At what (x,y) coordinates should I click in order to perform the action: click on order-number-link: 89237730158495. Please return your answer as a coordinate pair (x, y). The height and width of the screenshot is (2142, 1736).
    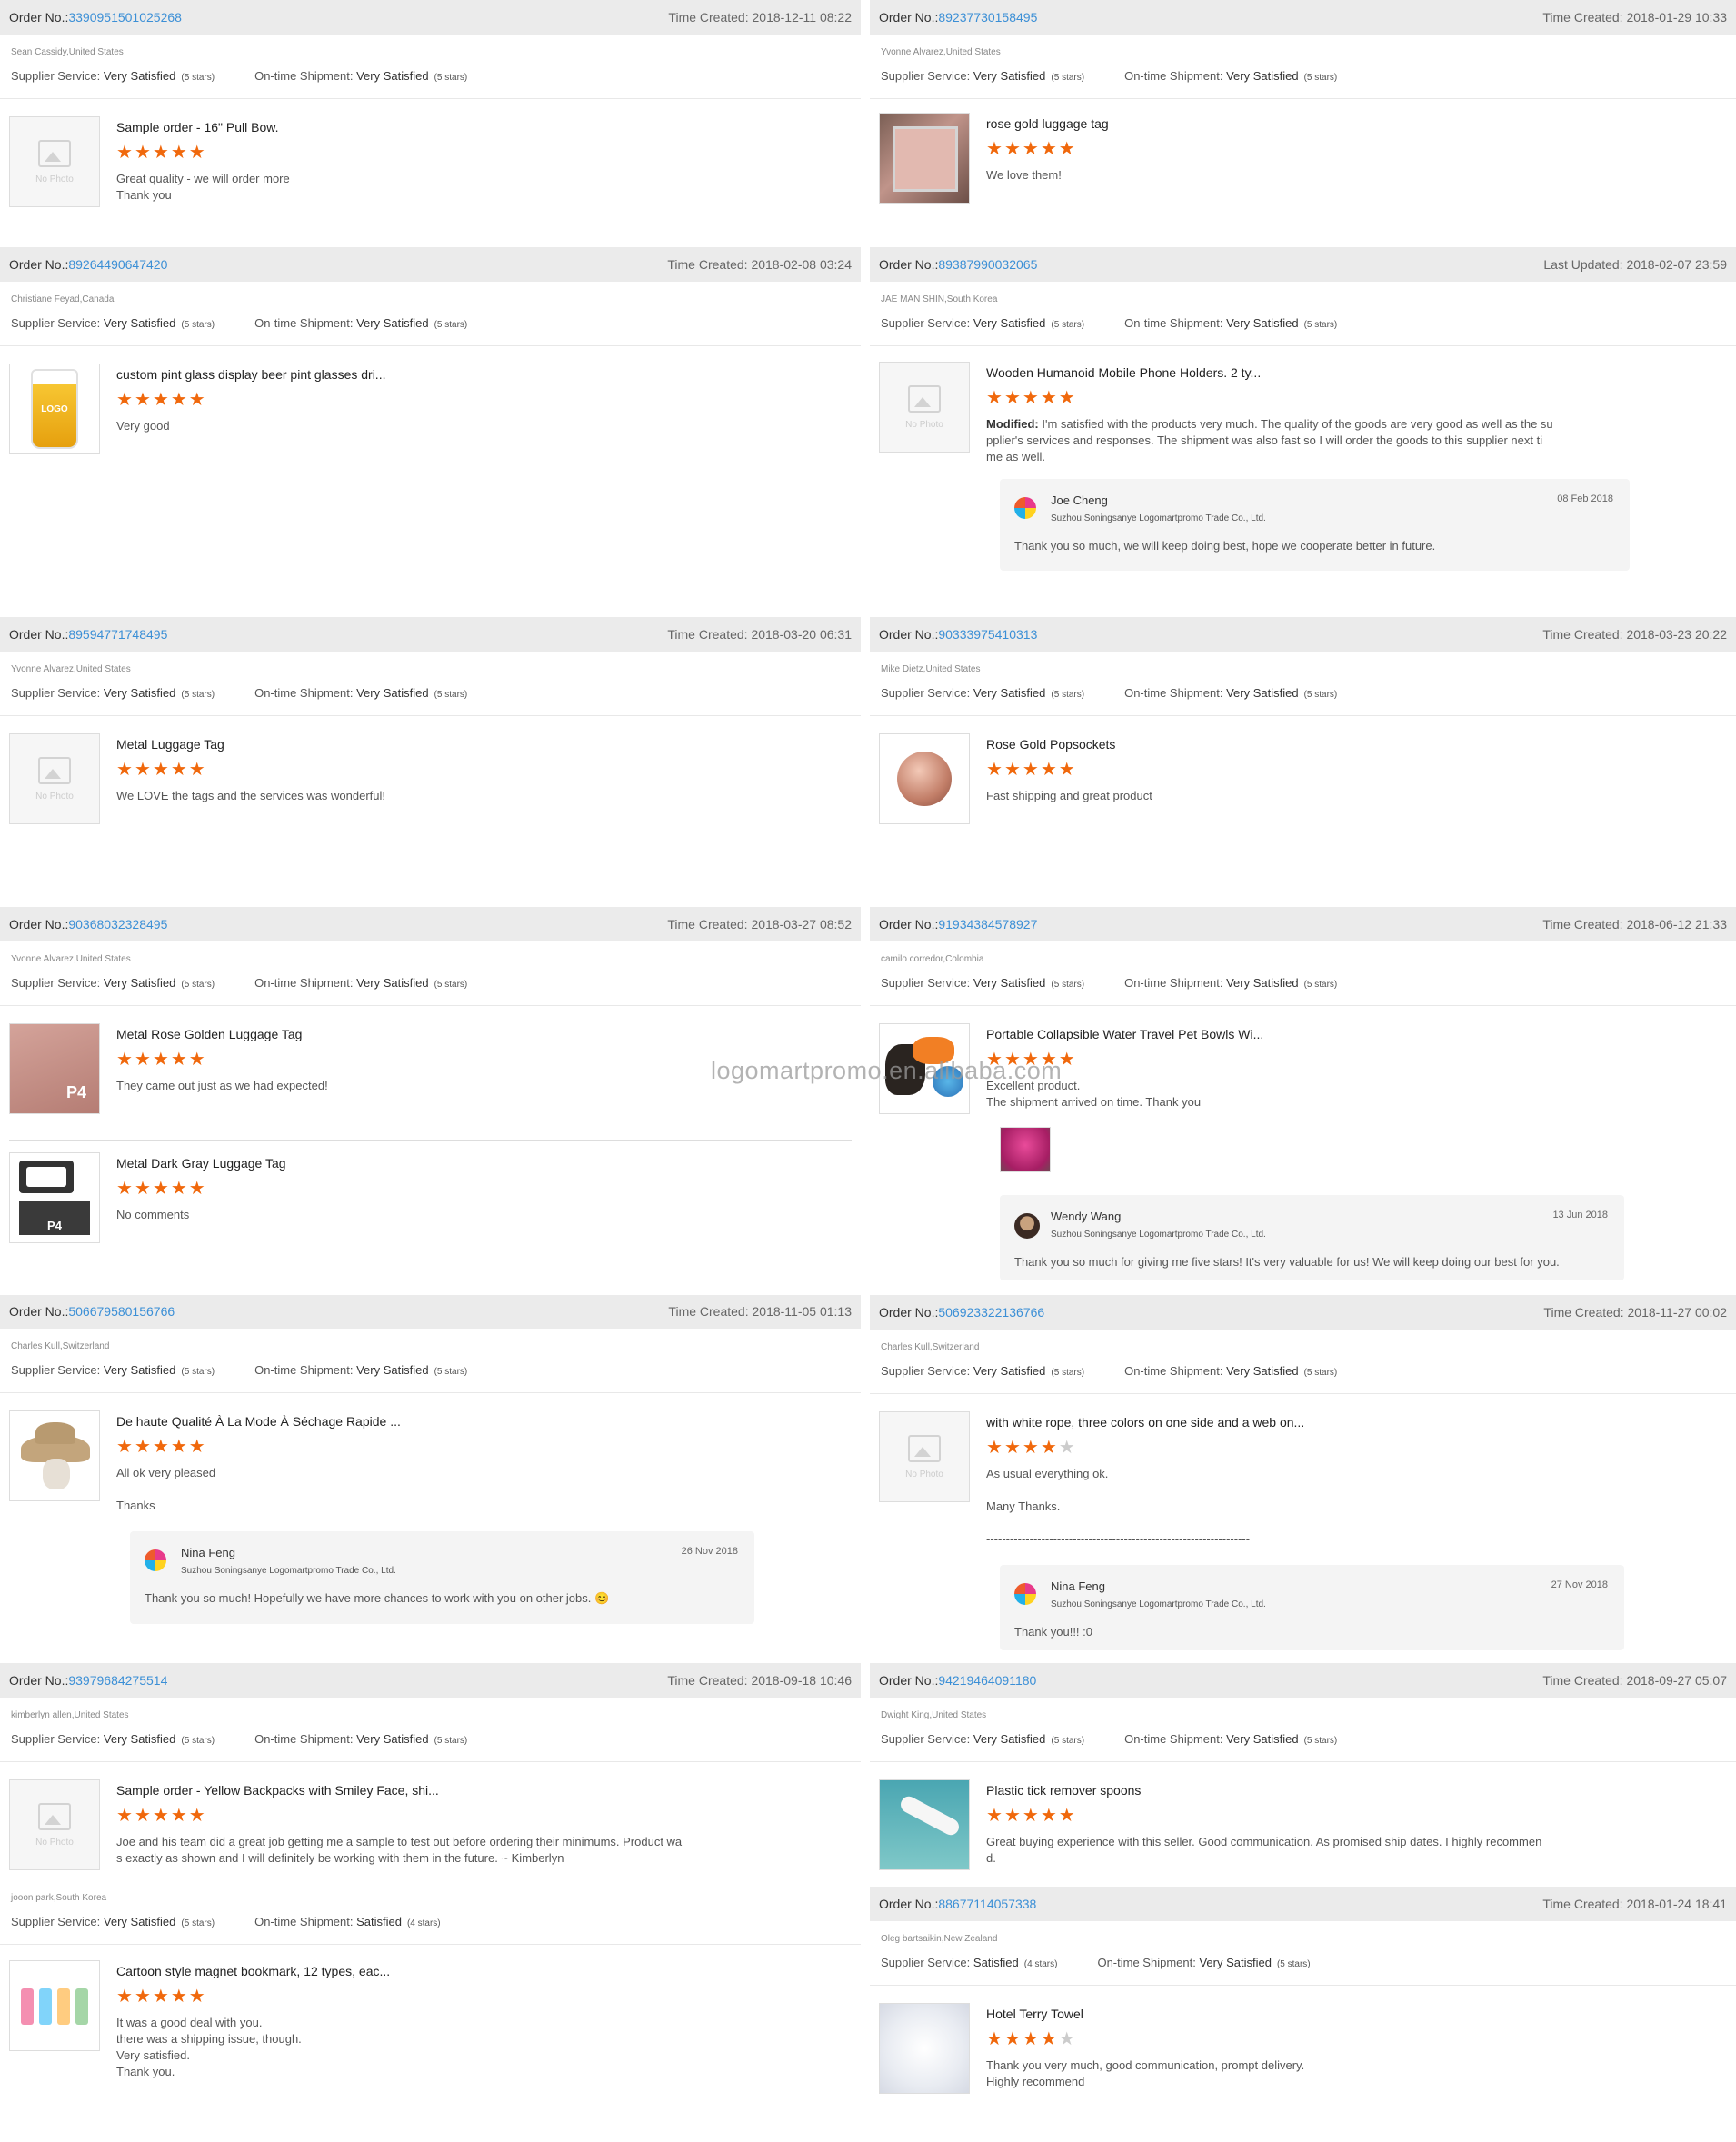
    Looking at the image, I should click on (987, 17).